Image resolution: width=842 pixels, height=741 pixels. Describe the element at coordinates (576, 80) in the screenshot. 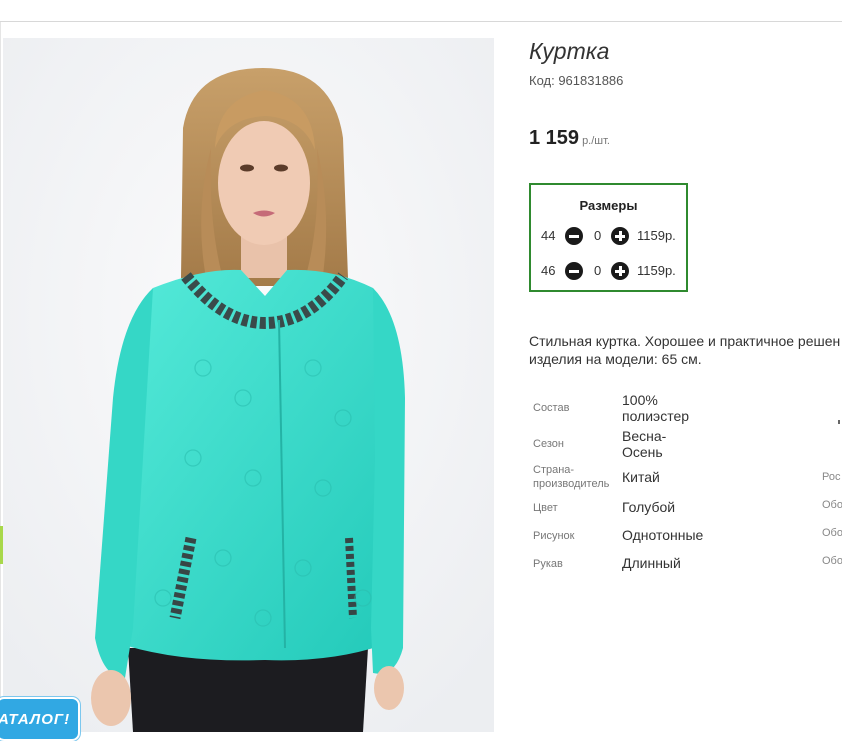

I see `product-code: Код: 961831886` at that location.